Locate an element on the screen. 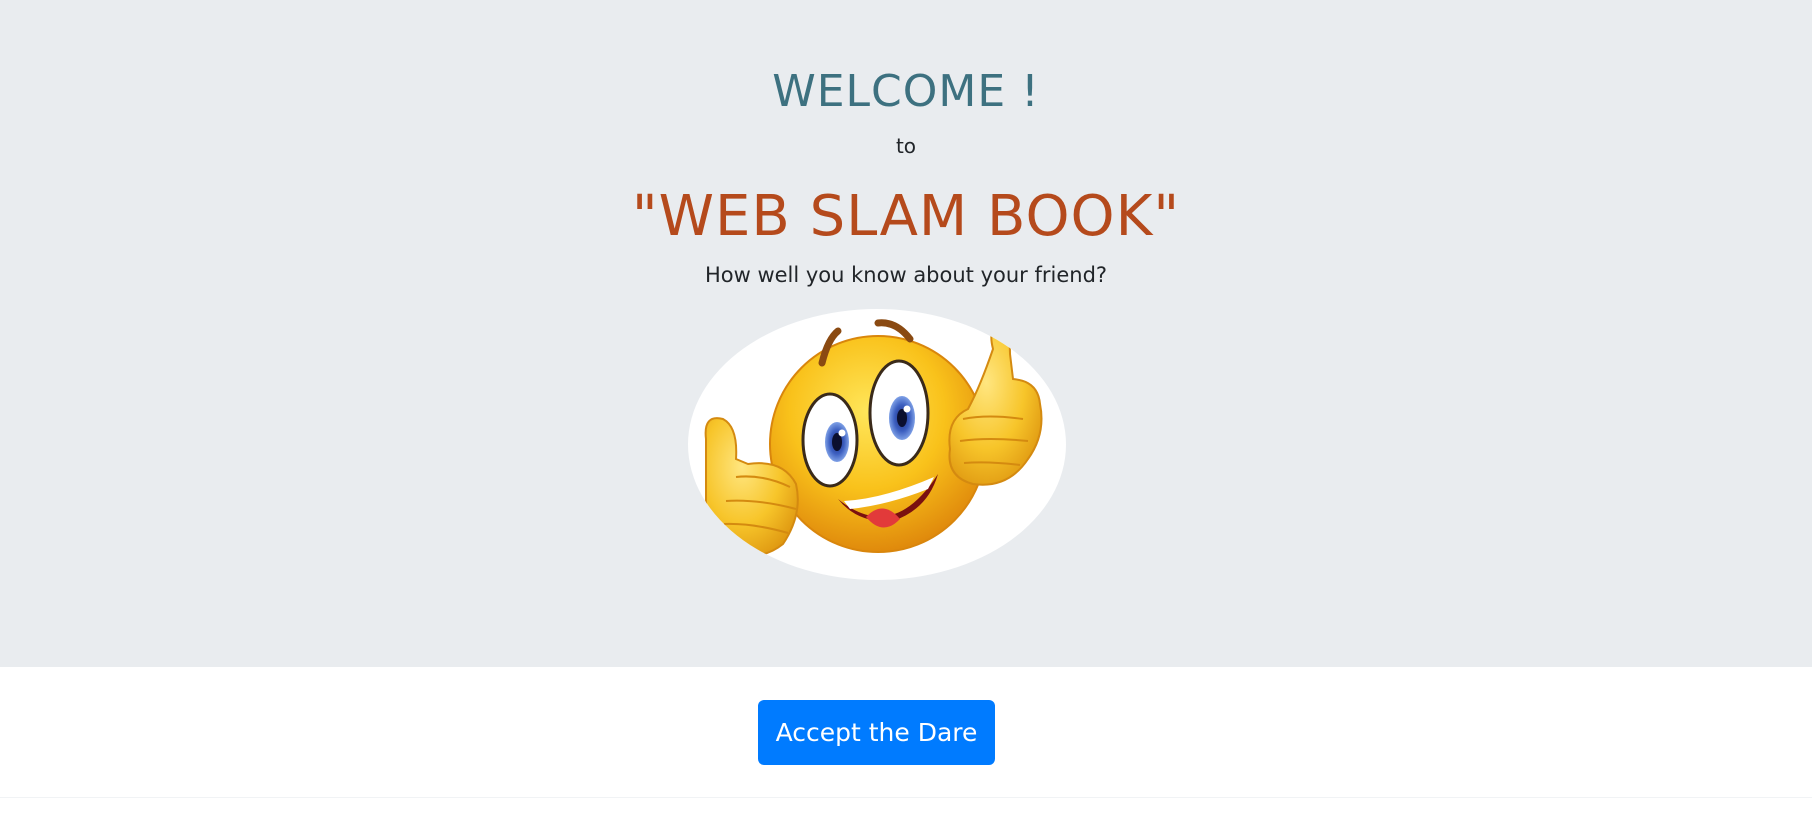 The height and width of the screenshot is (818, 1812). accept-dare-button: Accept the Dare is located at coordinates (876, 732).